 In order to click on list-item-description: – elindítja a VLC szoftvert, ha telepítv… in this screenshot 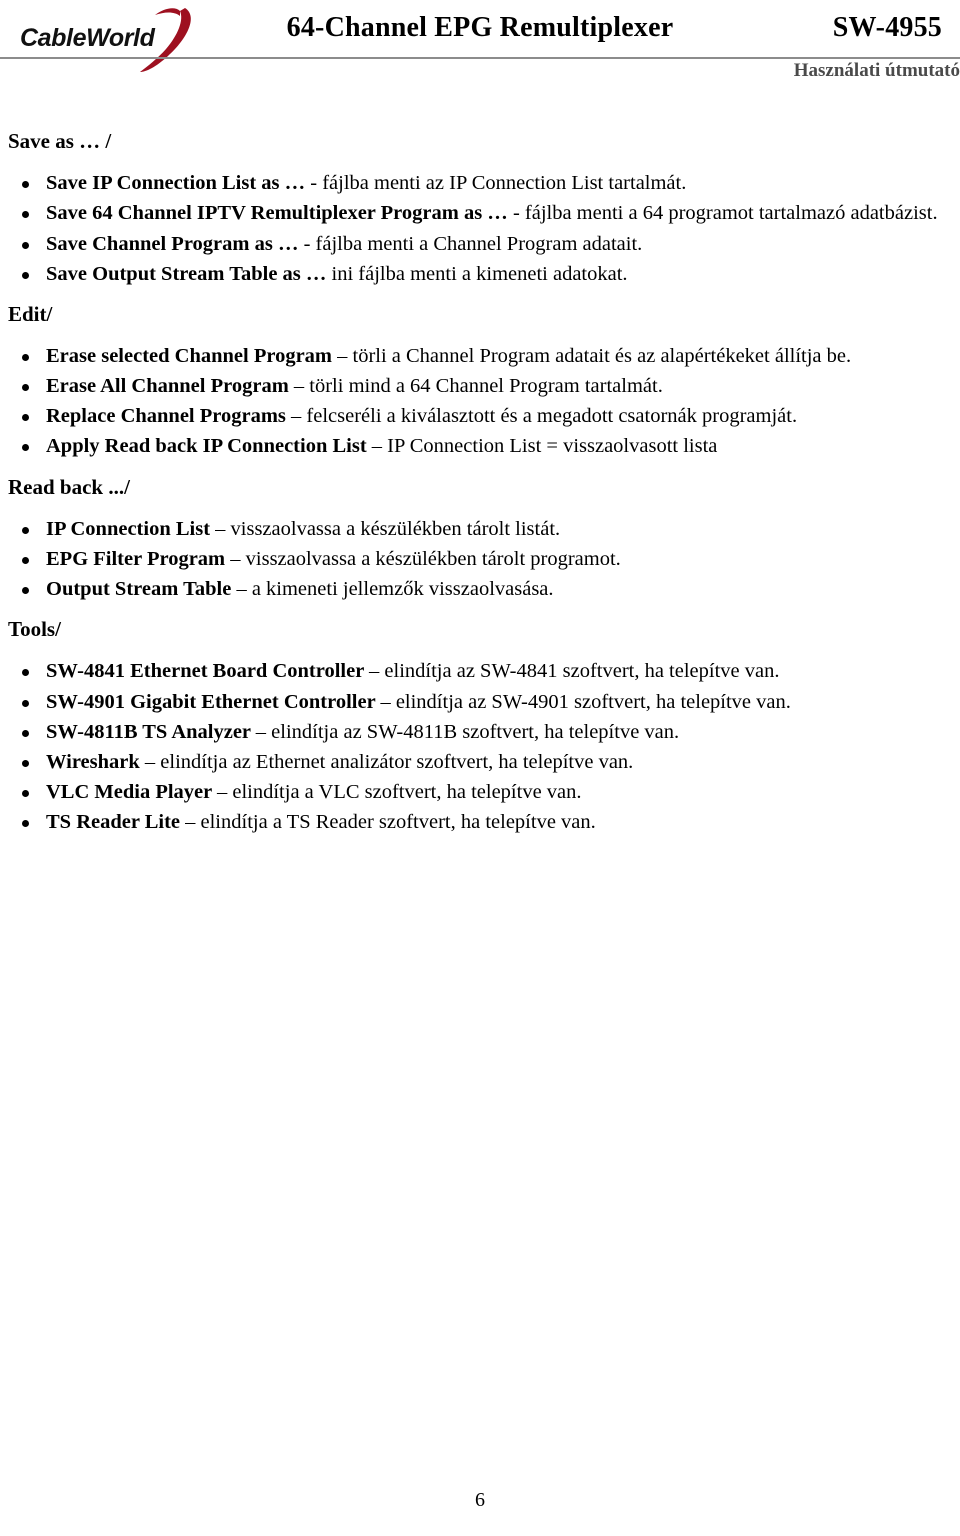, I will do `click(399, 791)`.